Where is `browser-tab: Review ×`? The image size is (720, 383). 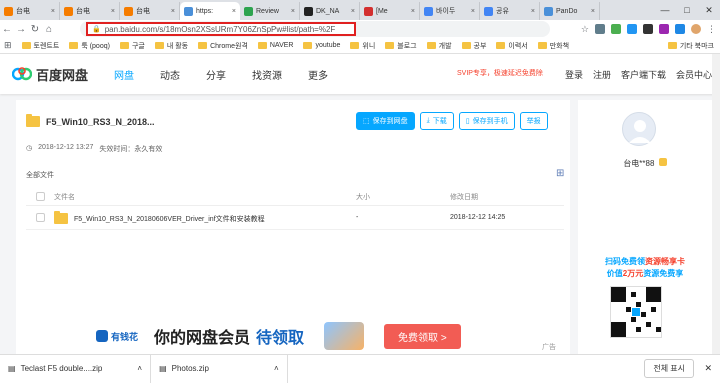
browser-tab: Review × is located at coordinates (270, 11).